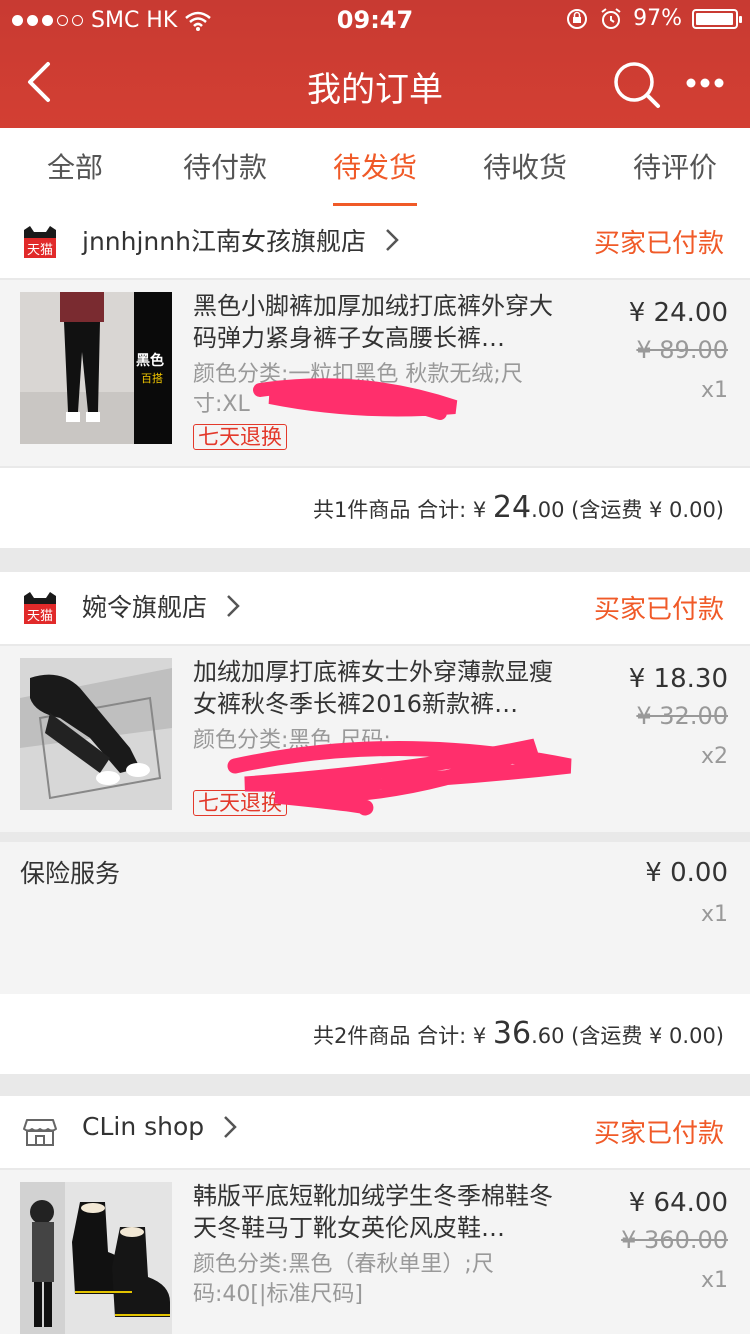  Describe the element at coordinates (143, 1126) in the screenshot. I see `shop-name: CLin shop` at that location.